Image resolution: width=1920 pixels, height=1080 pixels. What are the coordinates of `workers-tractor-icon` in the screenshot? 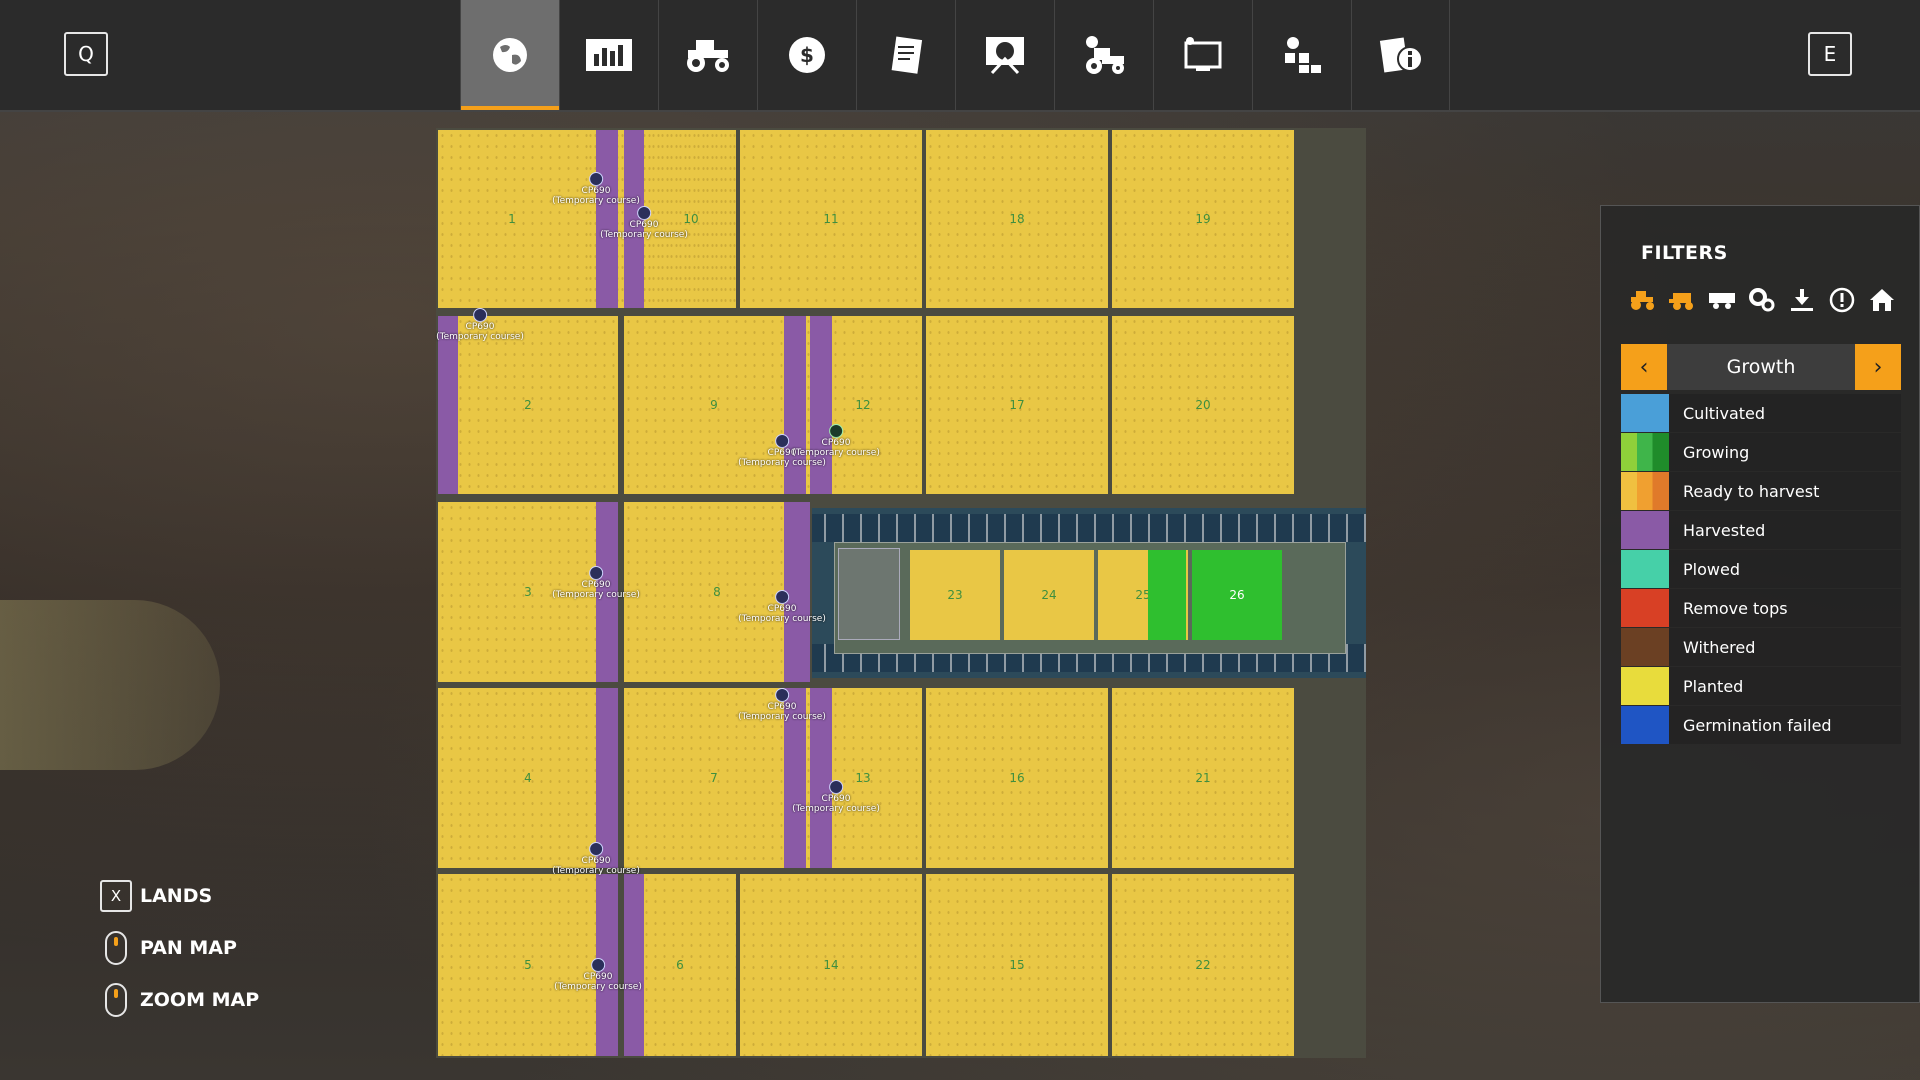 It's located at (1105, 55).